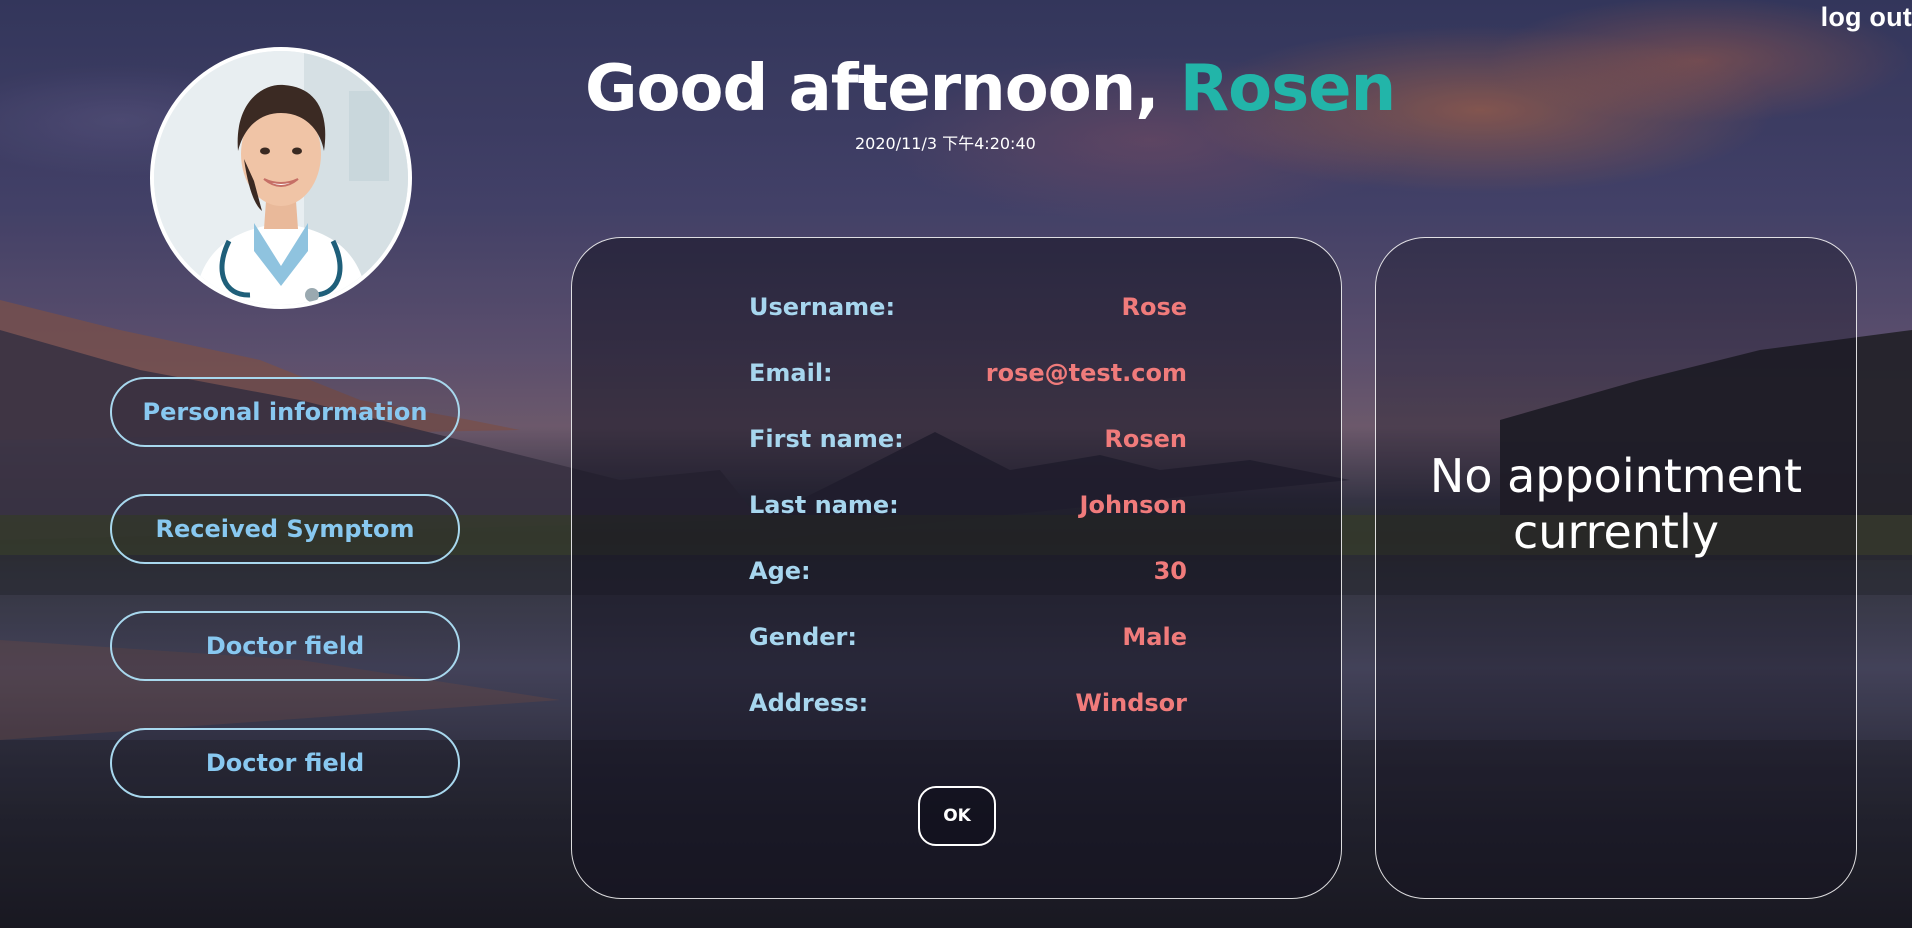  Describe the element at coordinates (809, 703) in the screenshot. I see `profile-label: Address:` at that location.